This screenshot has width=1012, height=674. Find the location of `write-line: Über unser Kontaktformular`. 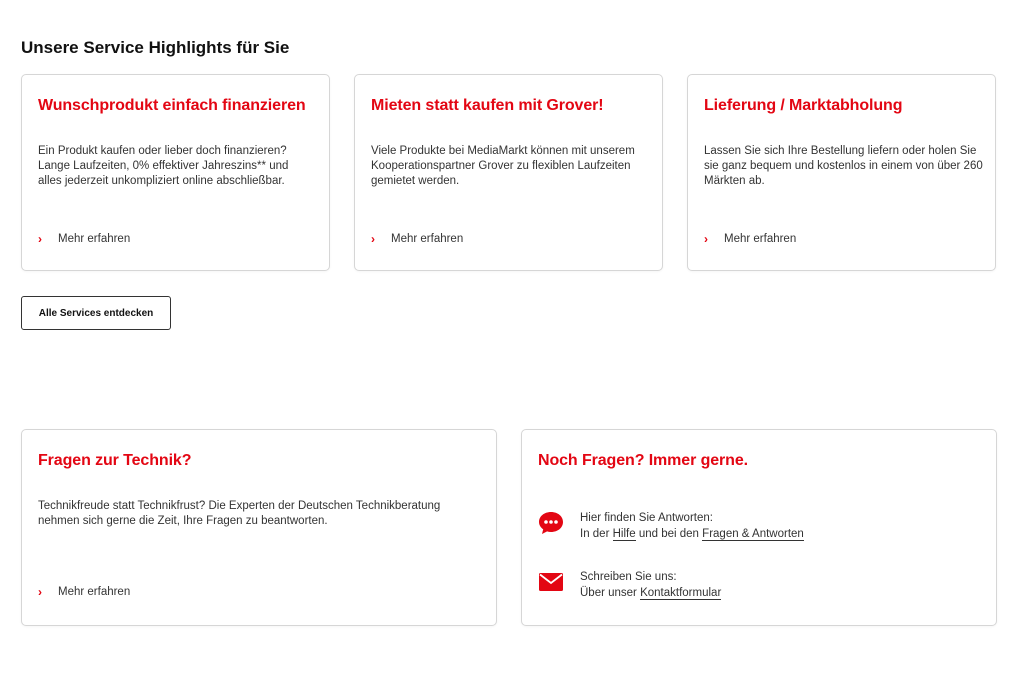

write-line: Über unser Kontaktformular is located at coordinates (651, 593).